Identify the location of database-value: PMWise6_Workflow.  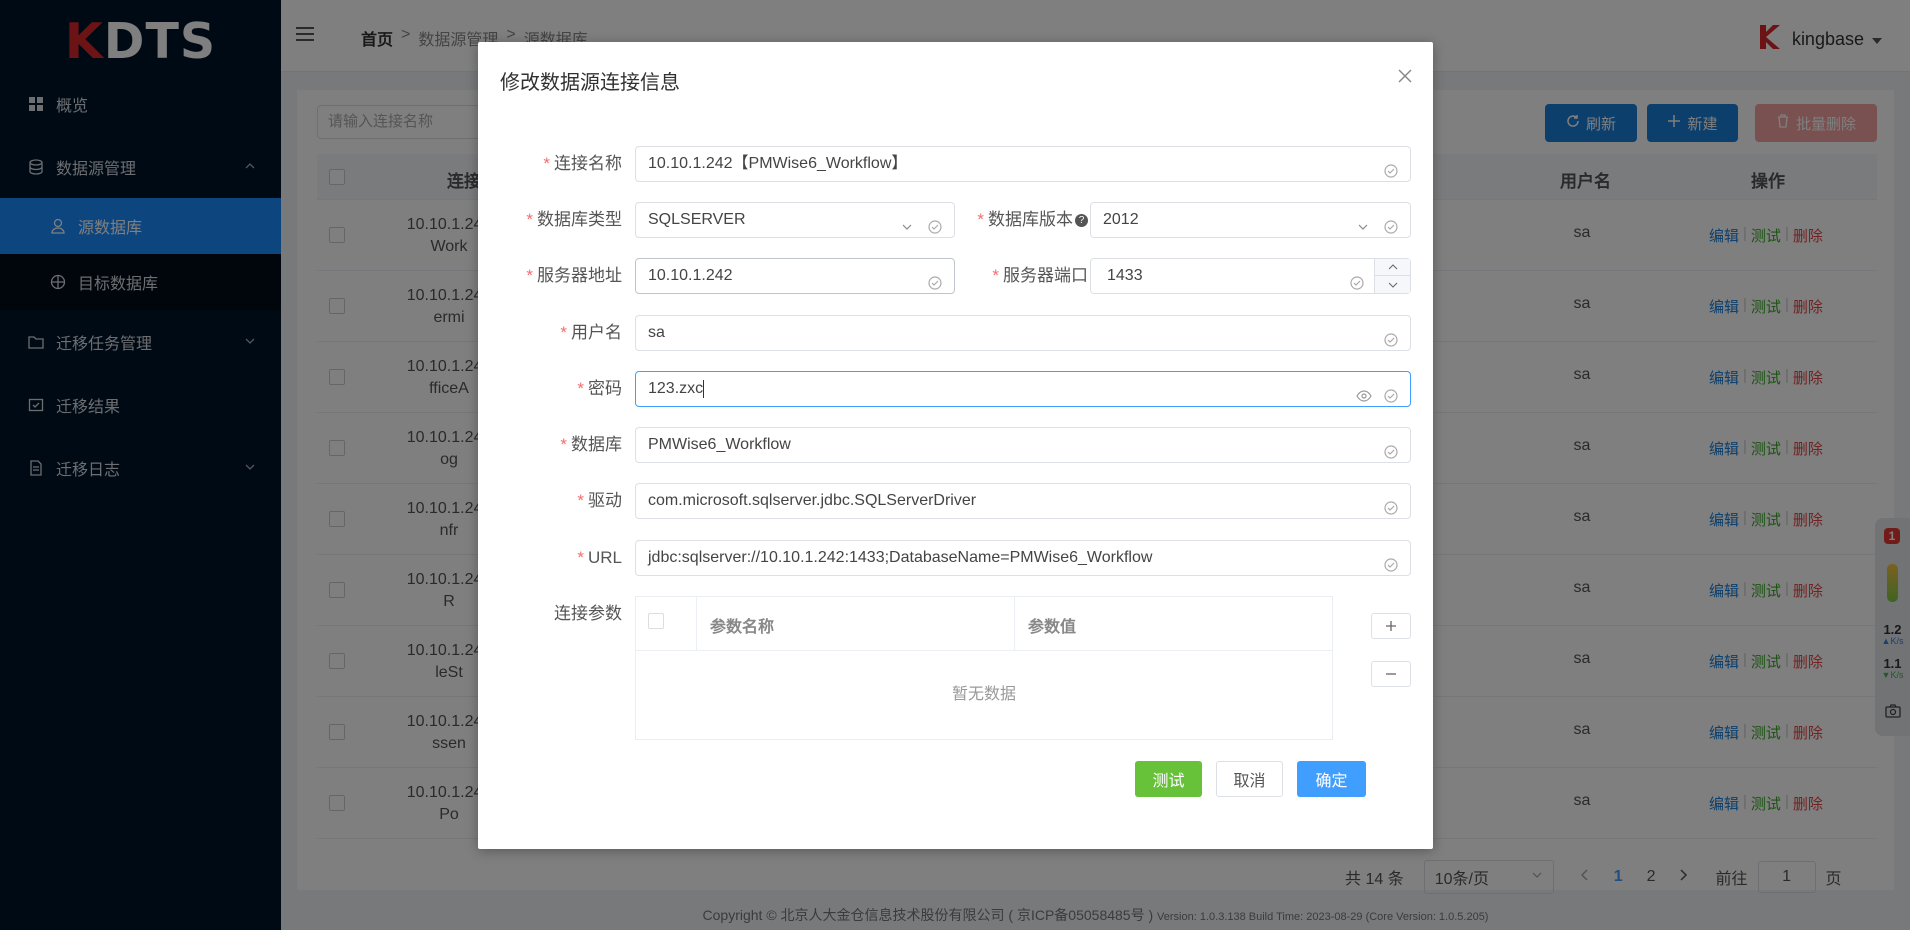
(719, 444).